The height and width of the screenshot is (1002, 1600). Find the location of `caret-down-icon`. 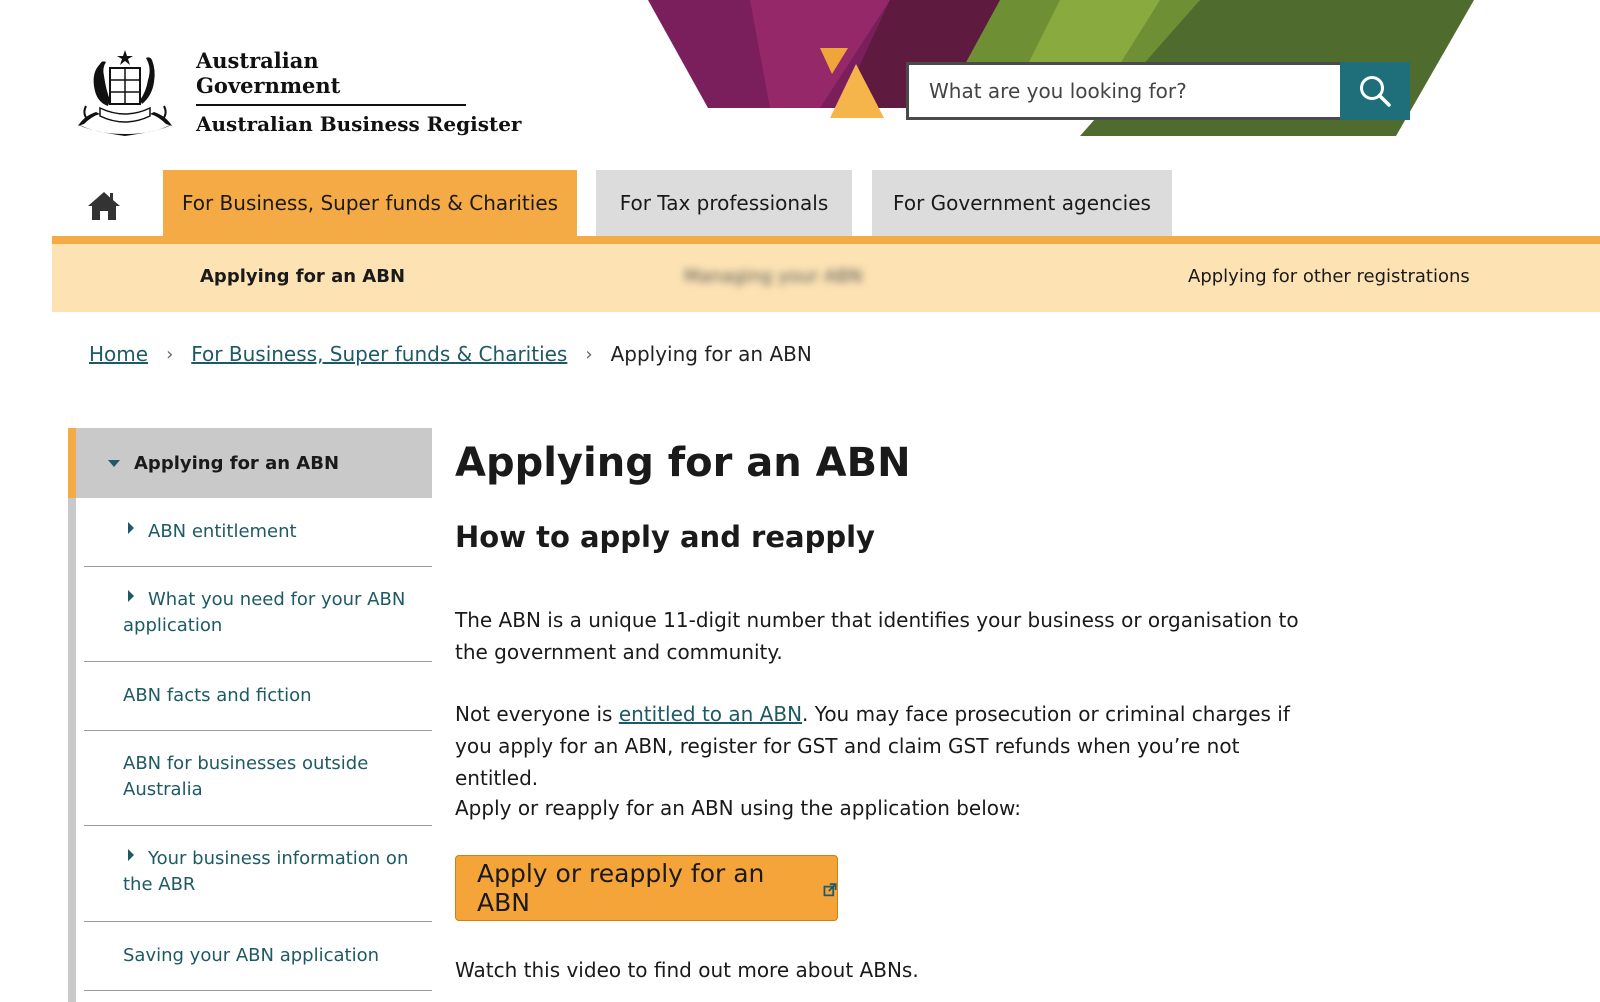

caret-down-icon is located at coordinates (114, 463).